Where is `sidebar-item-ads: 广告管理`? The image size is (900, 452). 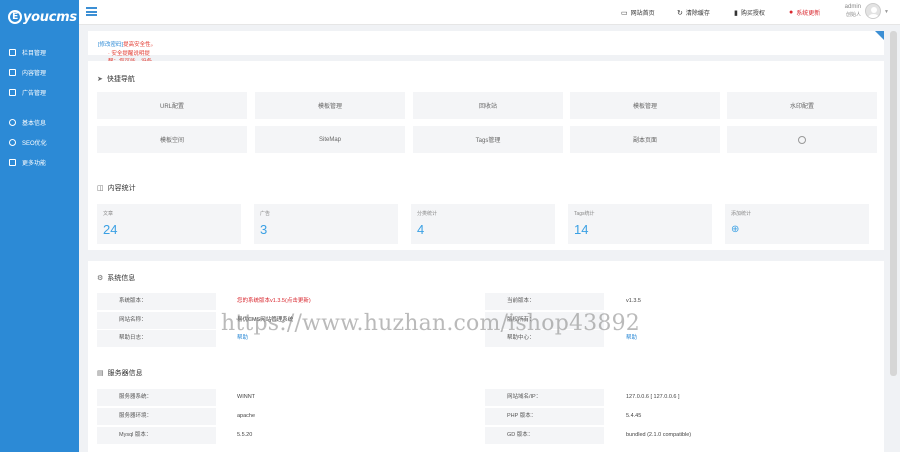
sidebar-item-ads: 广告管理 is located at coordinates (27, 92).